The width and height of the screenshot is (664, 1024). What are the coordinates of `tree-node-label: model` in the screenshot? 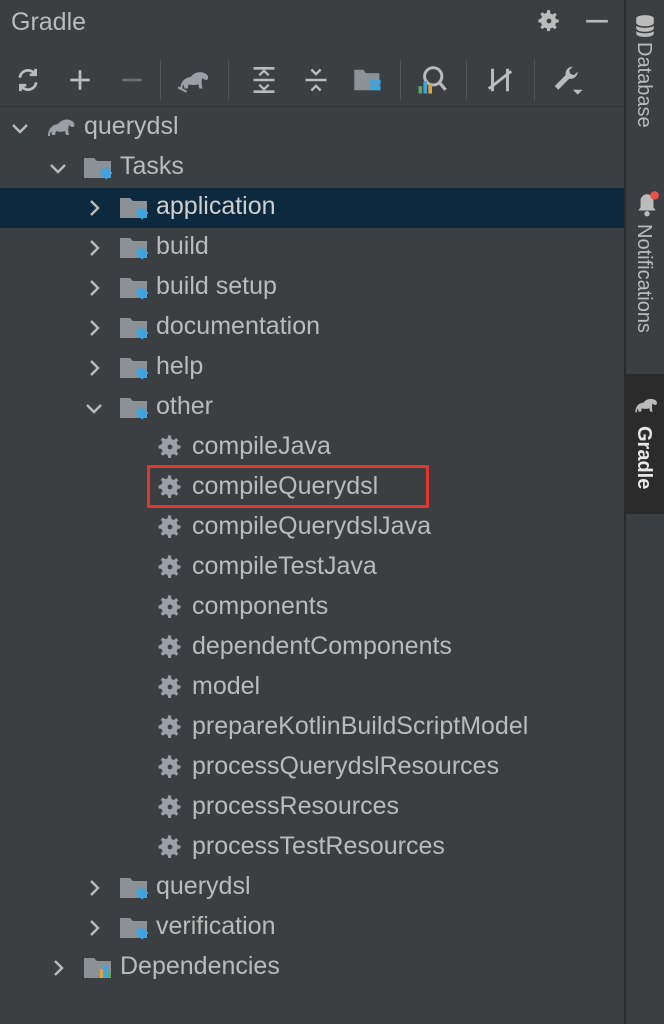 It's located at (226, 686).